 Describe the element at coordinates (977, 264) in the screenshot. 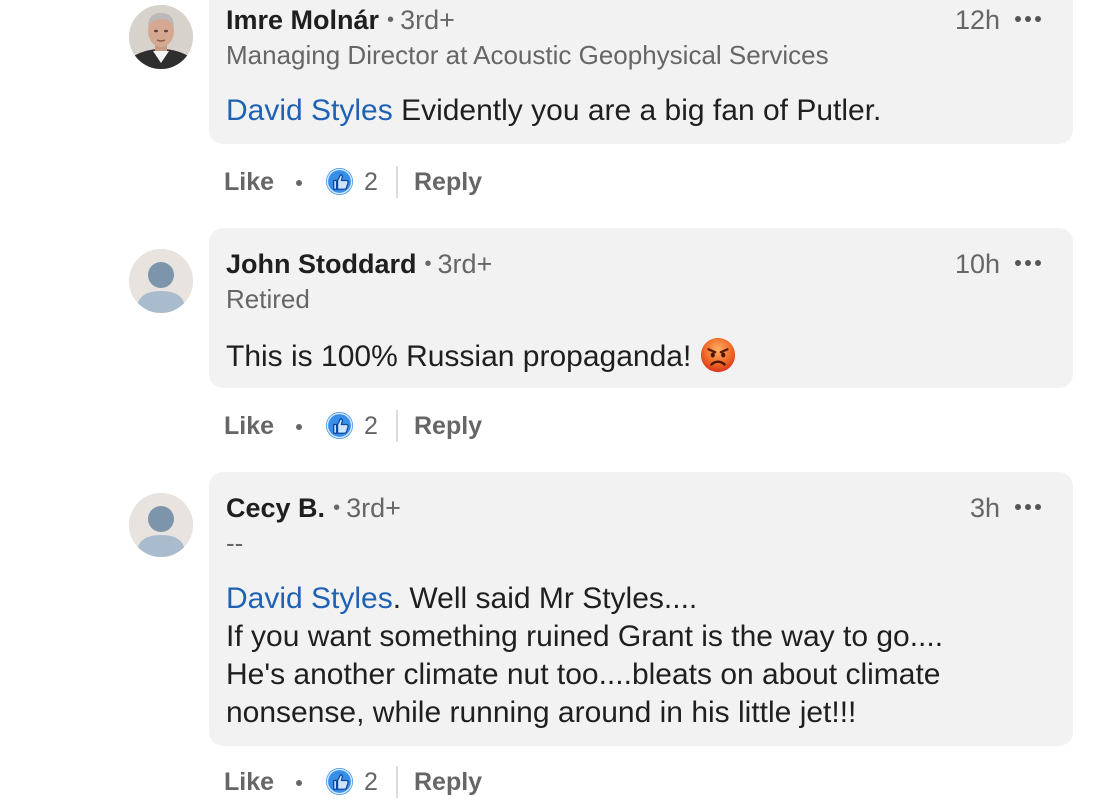

I see `timestamp: 10h` at that location.